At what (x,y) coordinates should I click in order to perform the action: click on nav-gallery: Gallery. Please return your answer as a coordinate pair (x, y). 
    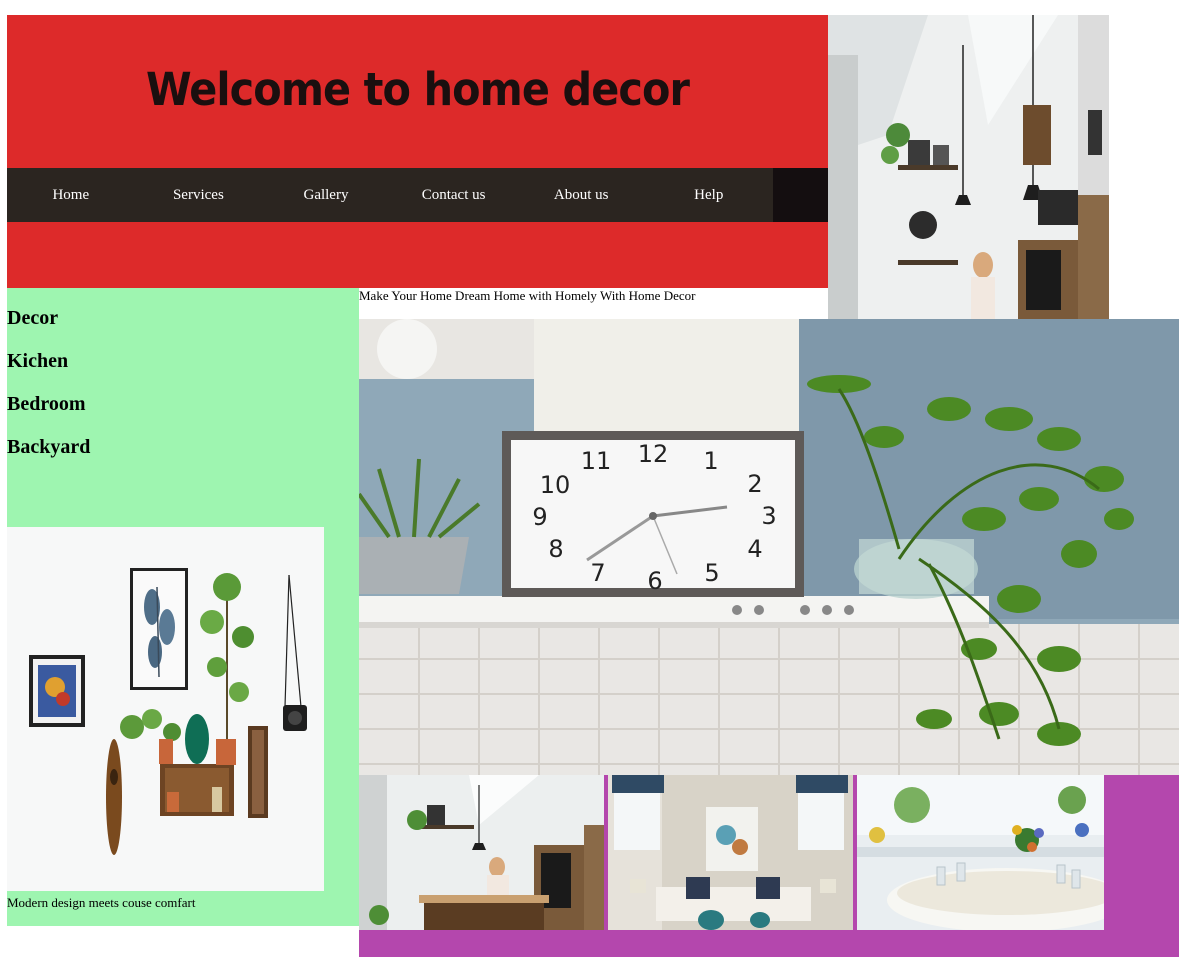
    Looking at the image, I should click on (326, 195).